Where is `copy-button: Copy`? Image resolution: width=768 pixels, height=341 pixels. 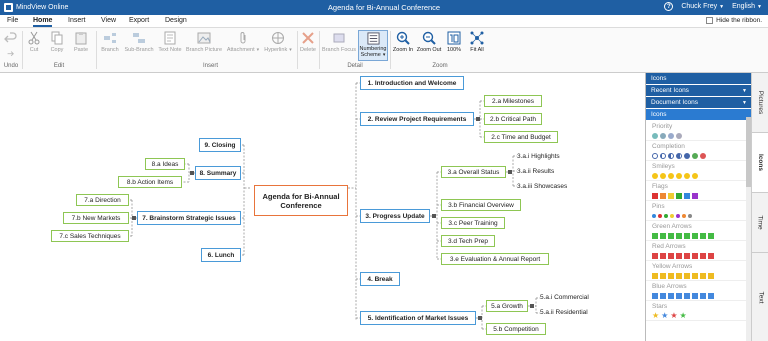 copy-button: Copy is located at coordinates (57, 42).